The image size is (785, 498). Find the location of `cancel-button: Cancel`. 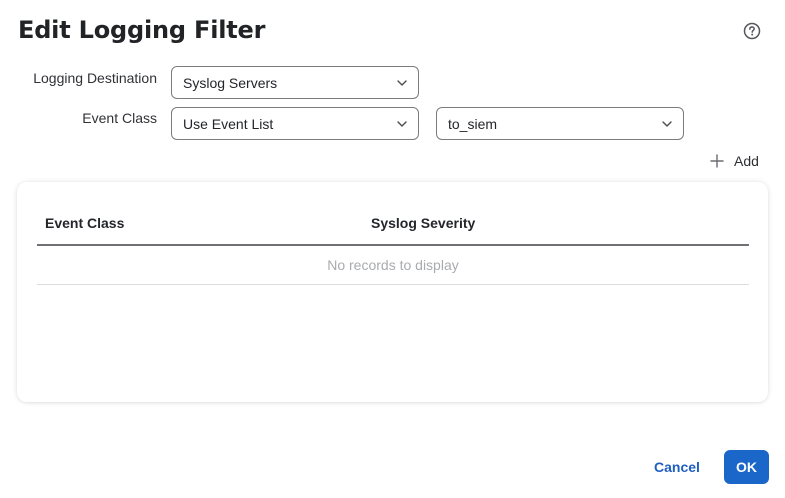

cancel-button: Cancel is located at coordinates (677, 467).